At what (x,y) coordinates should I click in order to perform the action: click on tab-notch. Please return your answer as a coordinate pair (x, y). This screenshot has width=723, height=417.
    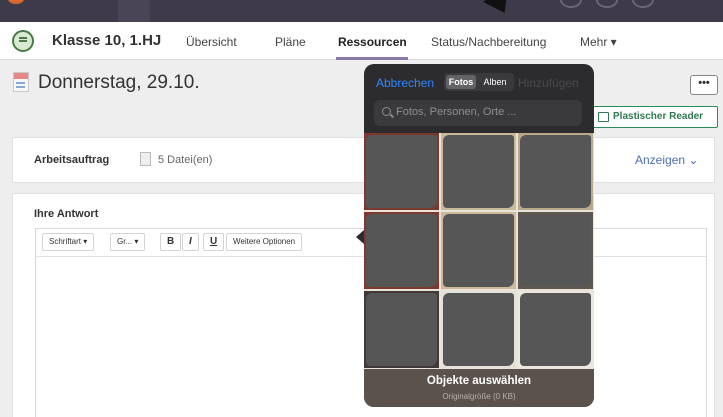
    Looking at the image, I should click on (134, 11).